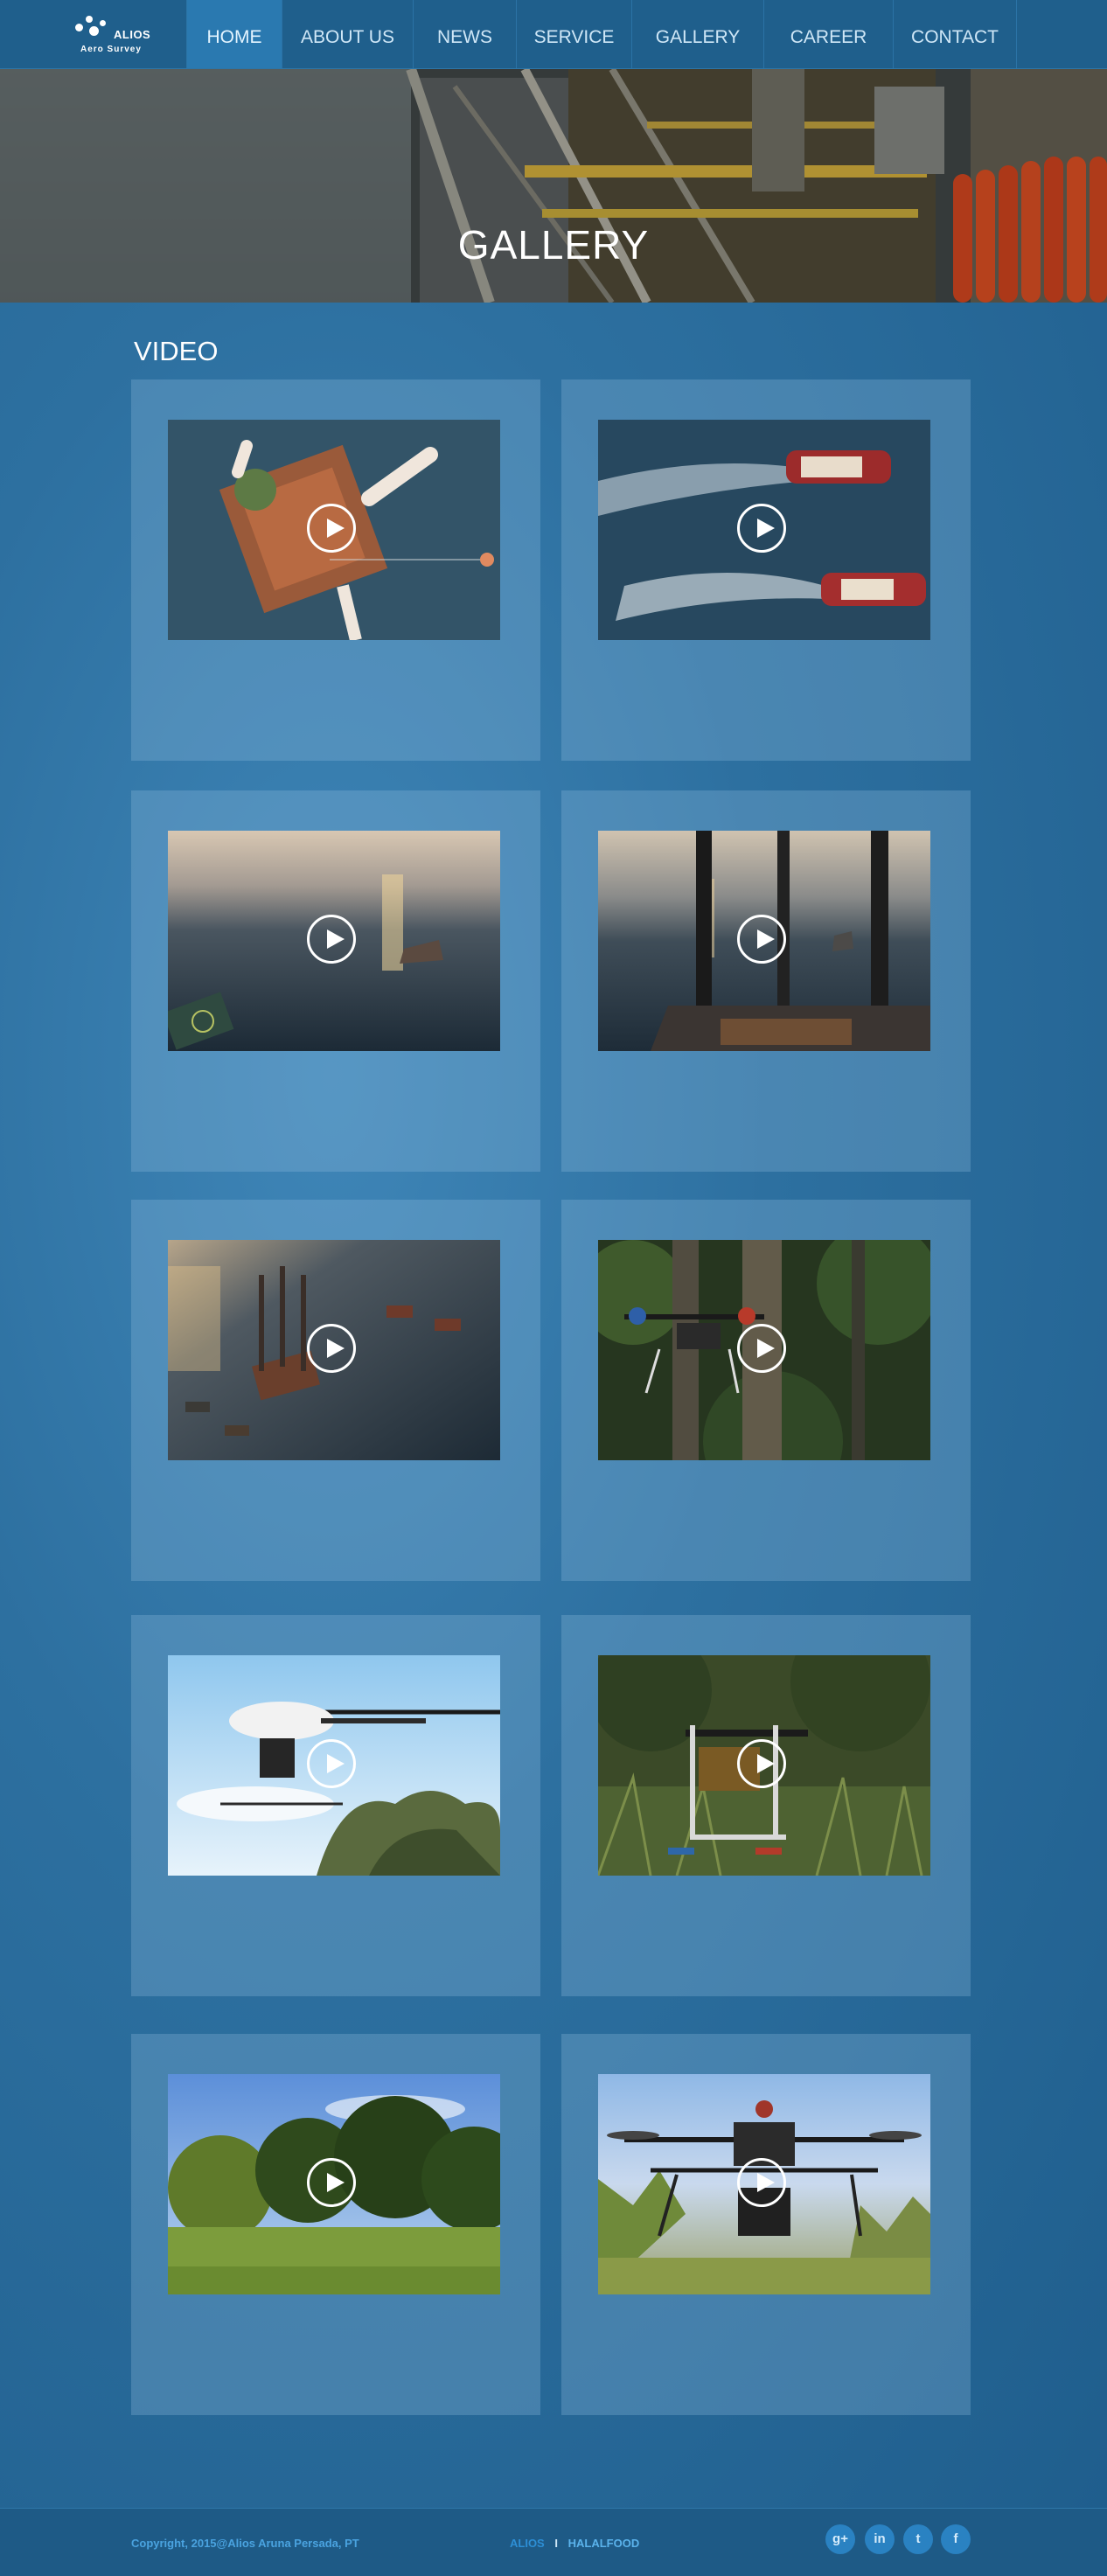  Describe the element at coordinates (880, 2539) in the screenshot. I see `linkedin-icon: in` at that location.